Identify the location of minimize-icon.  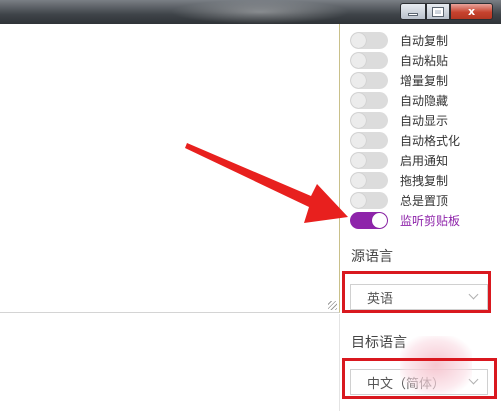
(413, 11).